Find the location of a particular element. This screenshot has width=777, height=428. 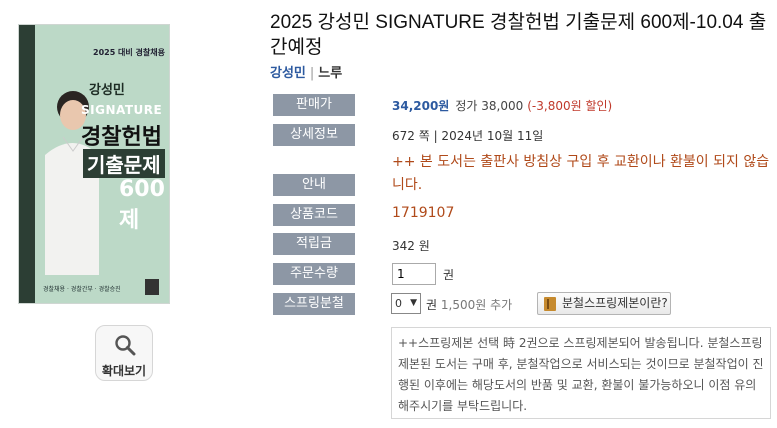

cover-brand: SIGNATURE is located at coordinates (122, 110).